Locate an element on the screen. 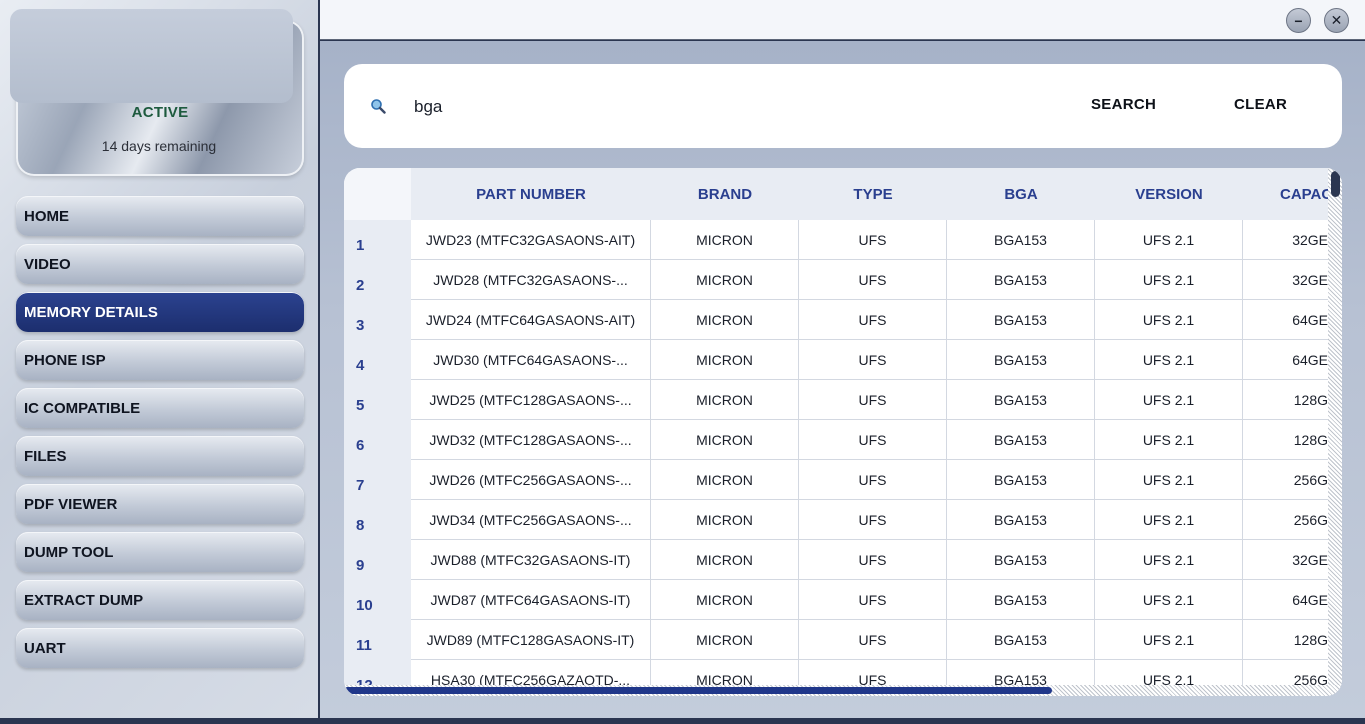 The image size is (1365, 724). search-bar: SEARCH CLEAR is located at coordinates (843, 106).